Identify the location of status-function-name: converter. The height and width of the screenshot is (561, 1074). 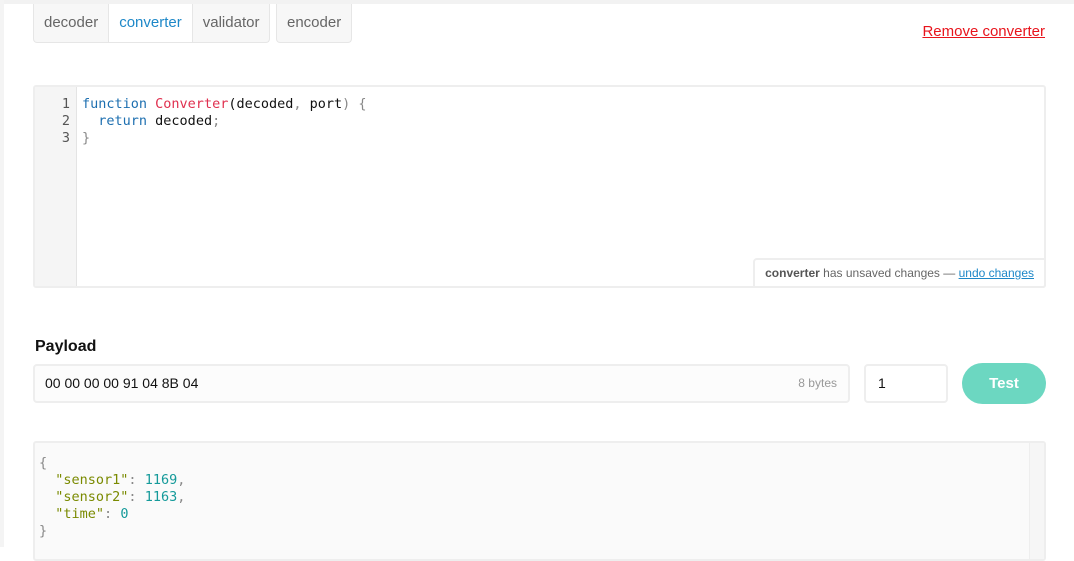
(792, 273).